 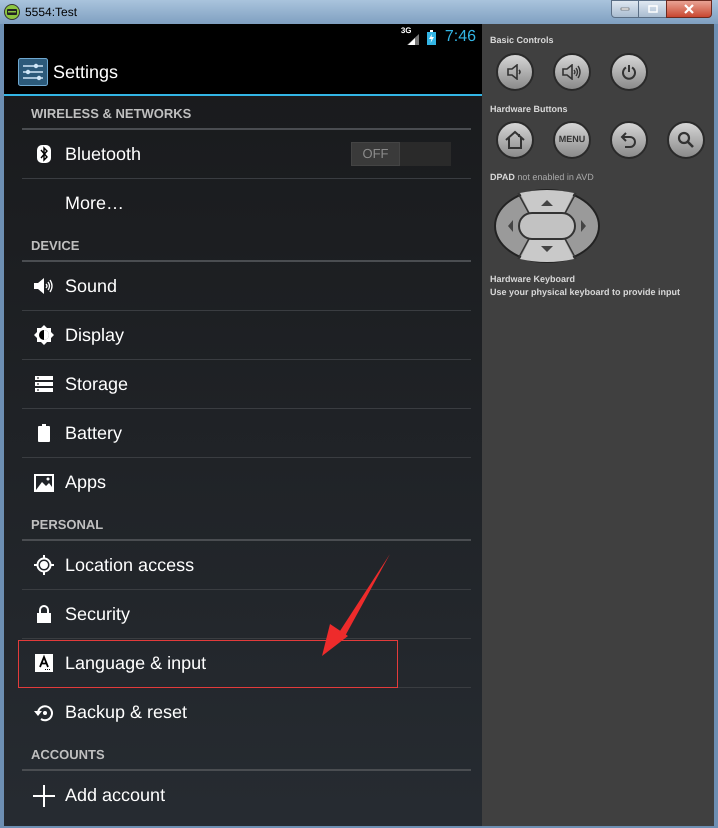 What do you see at coordinates (85, 482) in the screenshot?
I see `setting-label: Apps` at bounding box center [85, 482].